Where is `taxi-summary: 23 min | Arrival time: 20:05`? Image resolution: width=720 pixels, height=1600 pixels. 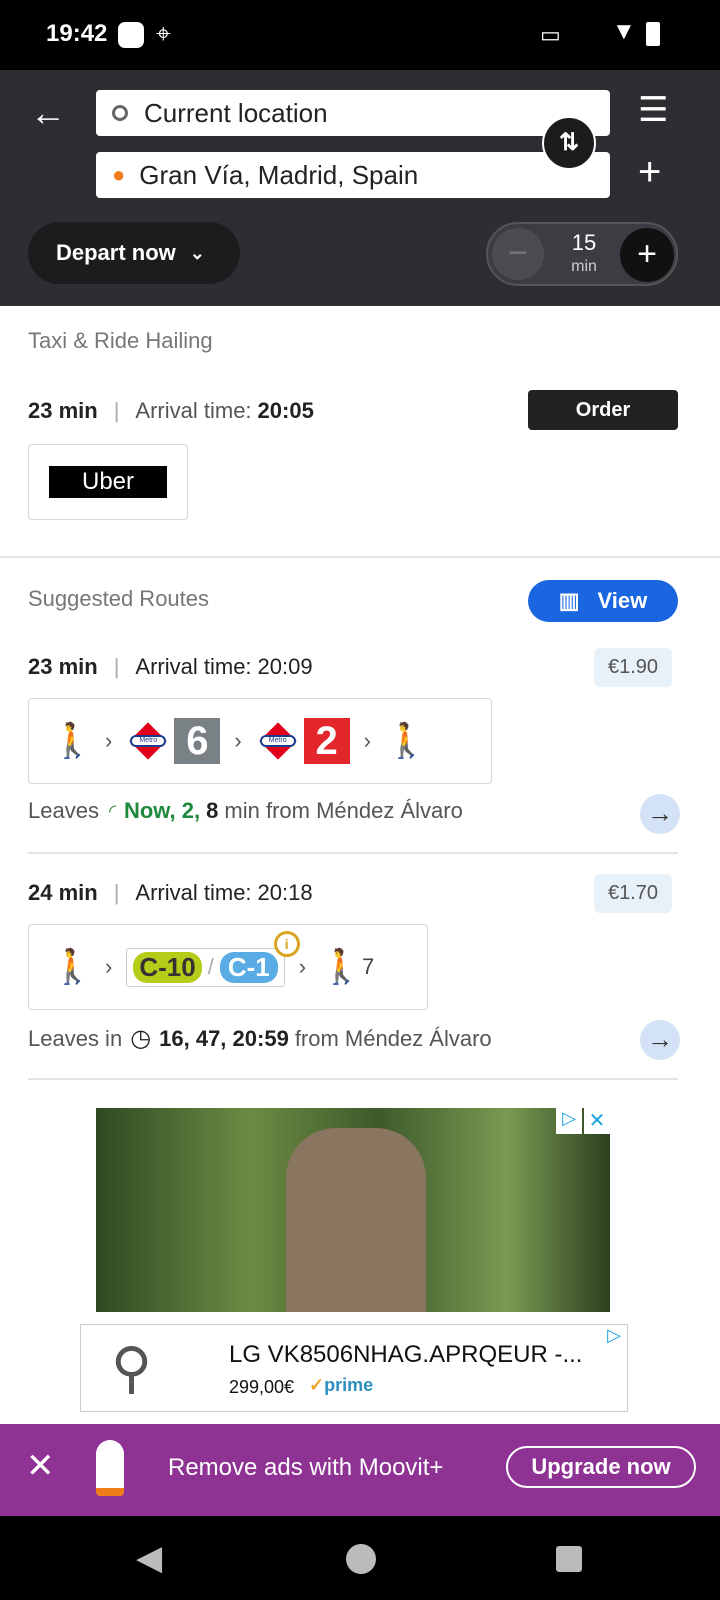 taxi-summary: 23 min | Arrival time: 20:05 is located at coordinates (171, 410).